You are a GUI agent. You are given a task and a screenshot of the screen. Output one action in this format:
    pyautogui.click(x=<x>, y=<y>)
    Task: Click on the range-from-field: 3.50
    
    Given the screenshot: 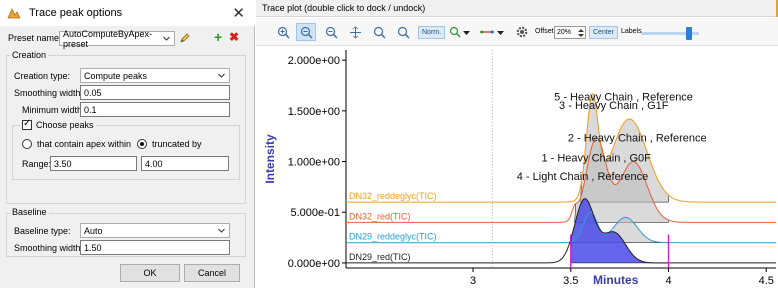 What is the action you would take?
    pyautogui.click(x=93, y=163)
    